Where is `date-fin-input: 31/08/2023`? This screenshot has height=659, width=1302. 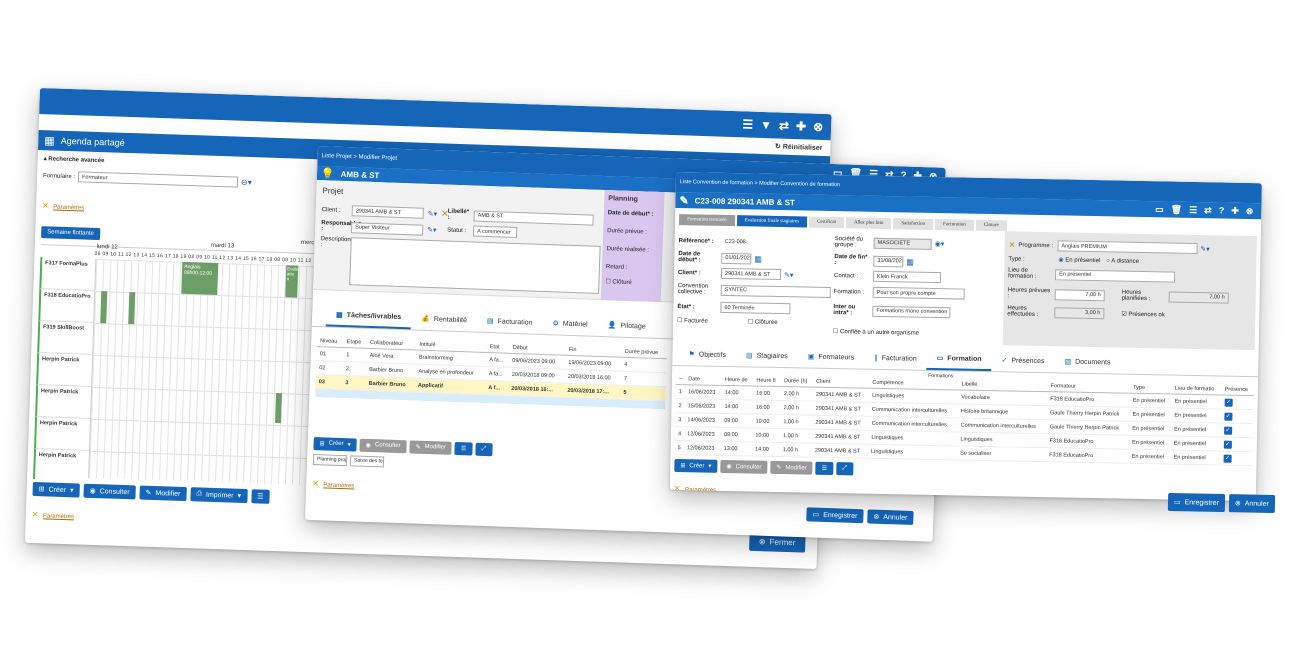
date-fin-input: 31/08/2023 is located at coordinates (888, 261).